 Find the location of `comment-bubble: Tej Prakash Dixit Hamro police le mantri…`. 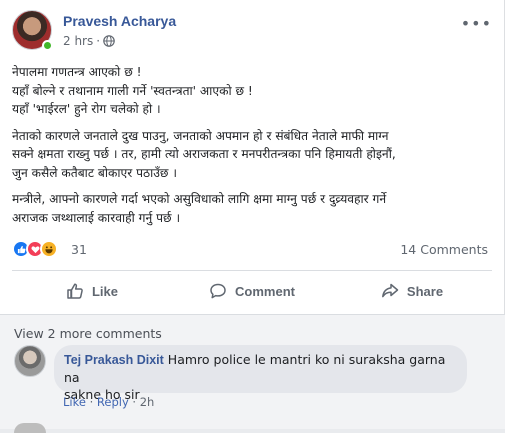

comment-bubble: Tej Prakash Dixit Hamro police le mantri… is located at coordinates (260, 373).